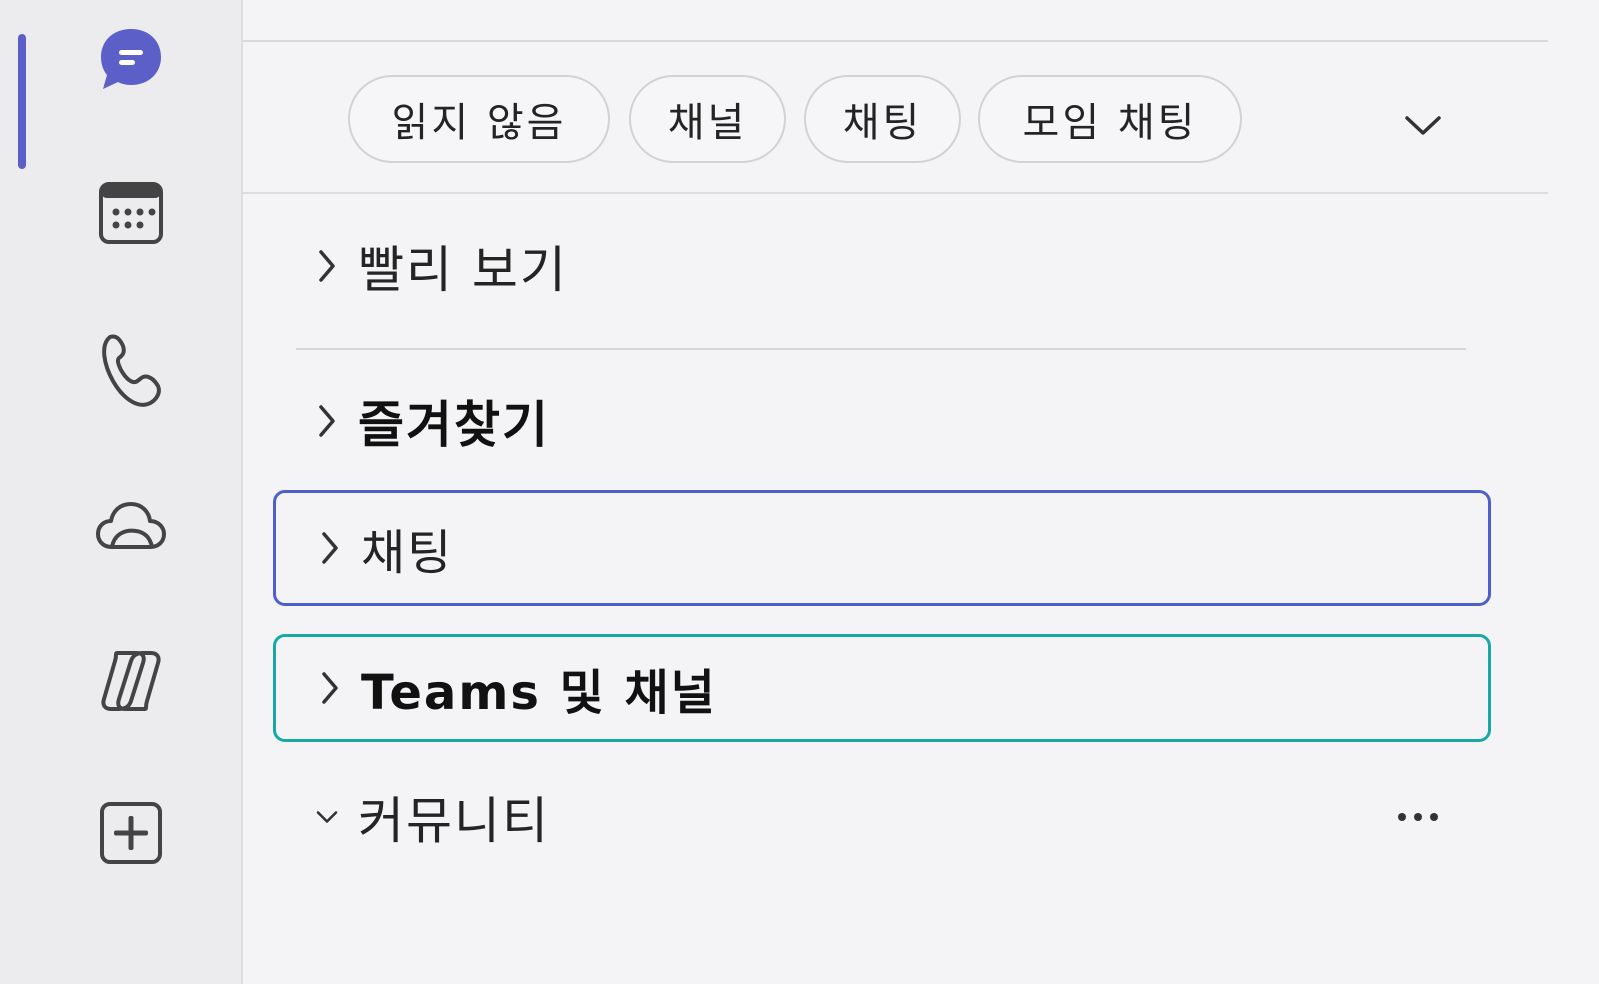  I want to click on section-quick-view: 빨리 보기, so click(882, 266).